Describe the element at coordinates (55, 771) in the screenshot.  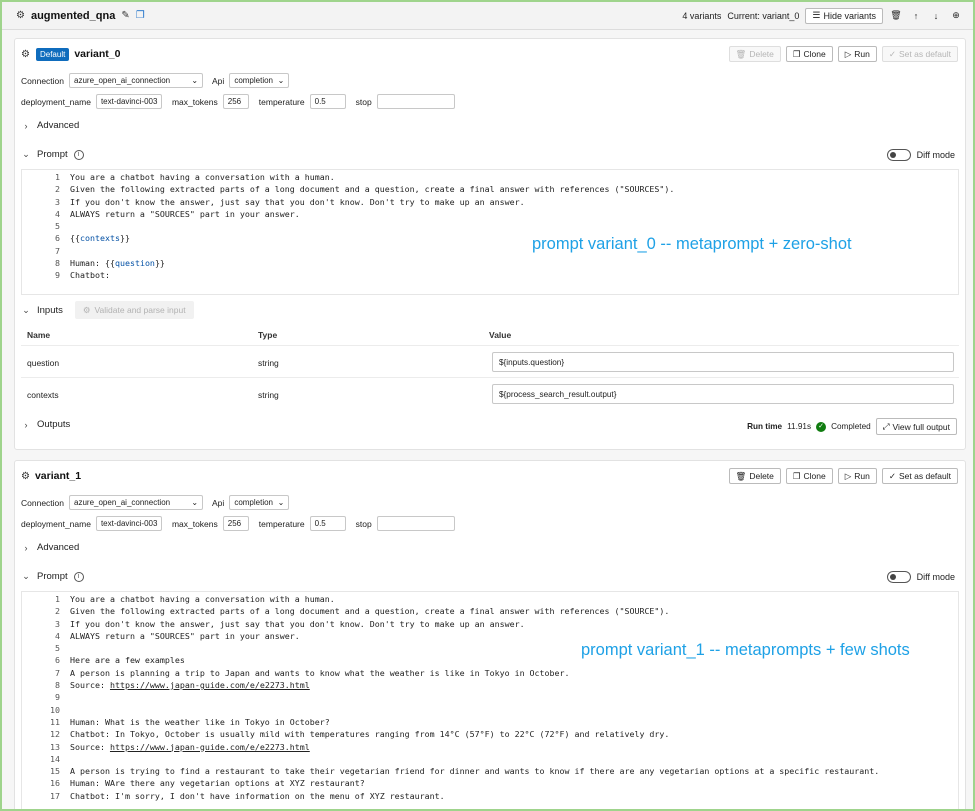
I see `line-number: 15` at that location.